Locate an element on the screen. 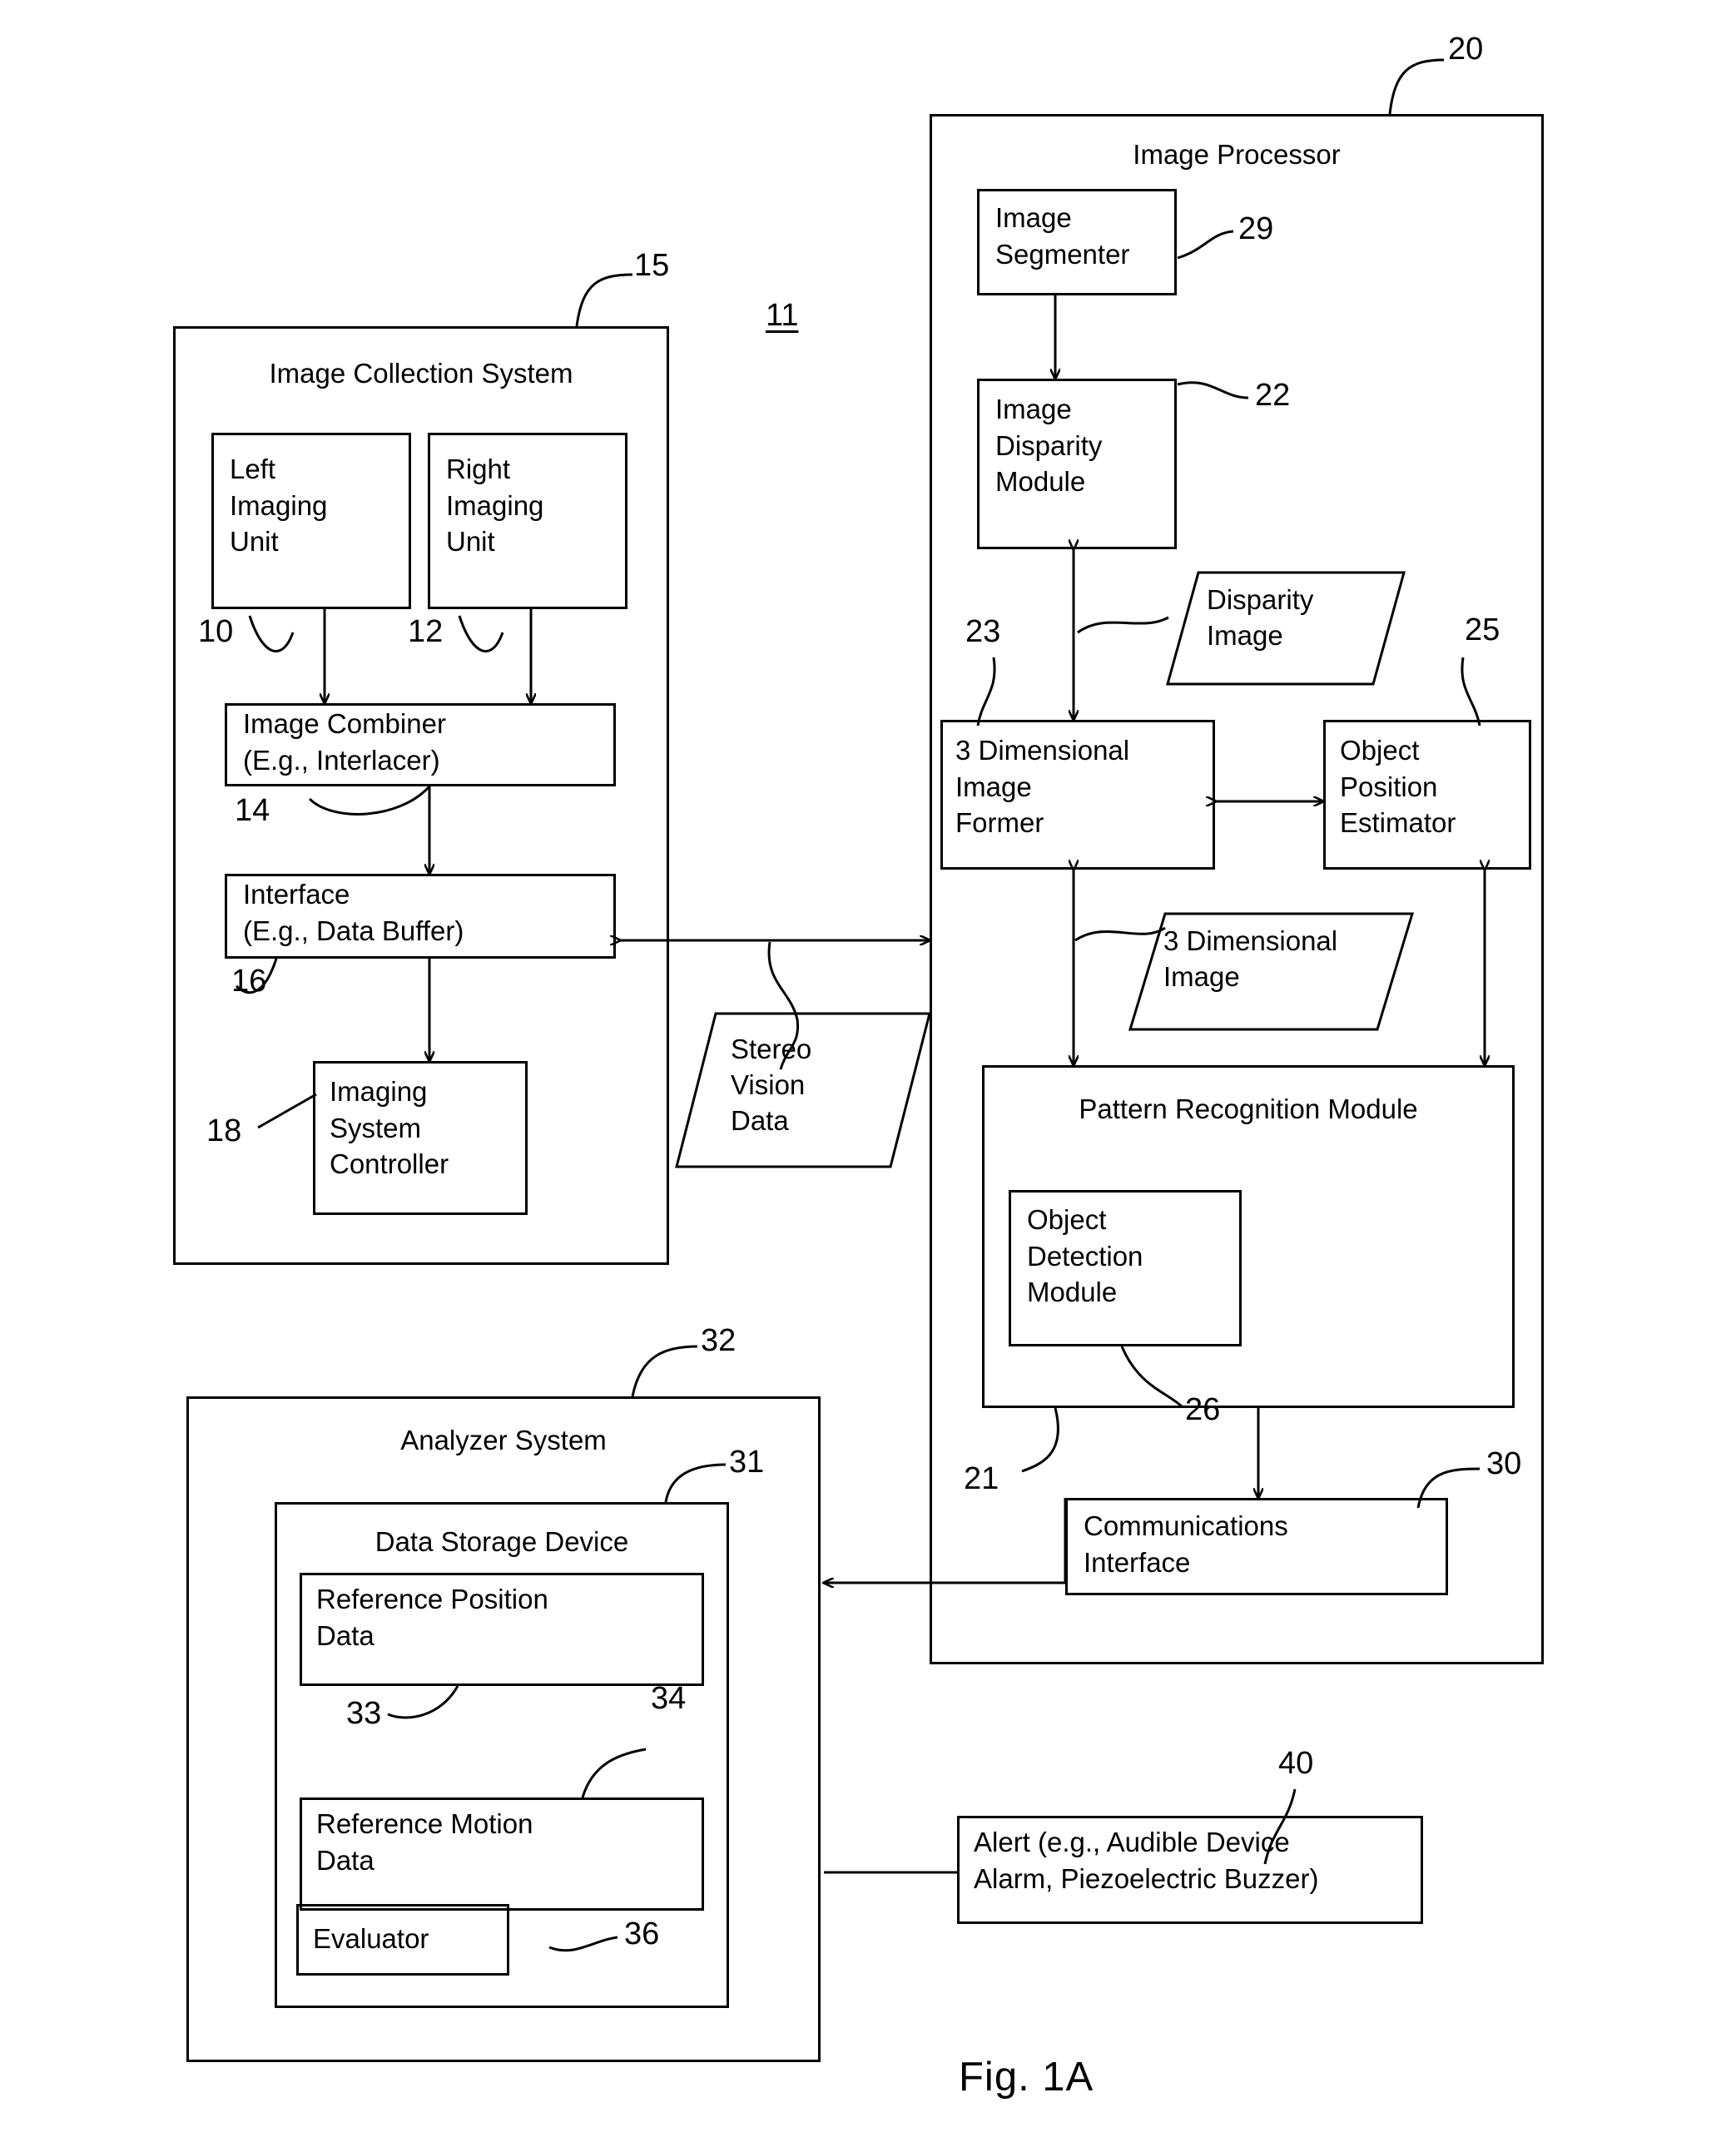 The image size is (1736, 2147). evaluator-label: Evaluator is located at coordinates (371, 1939).